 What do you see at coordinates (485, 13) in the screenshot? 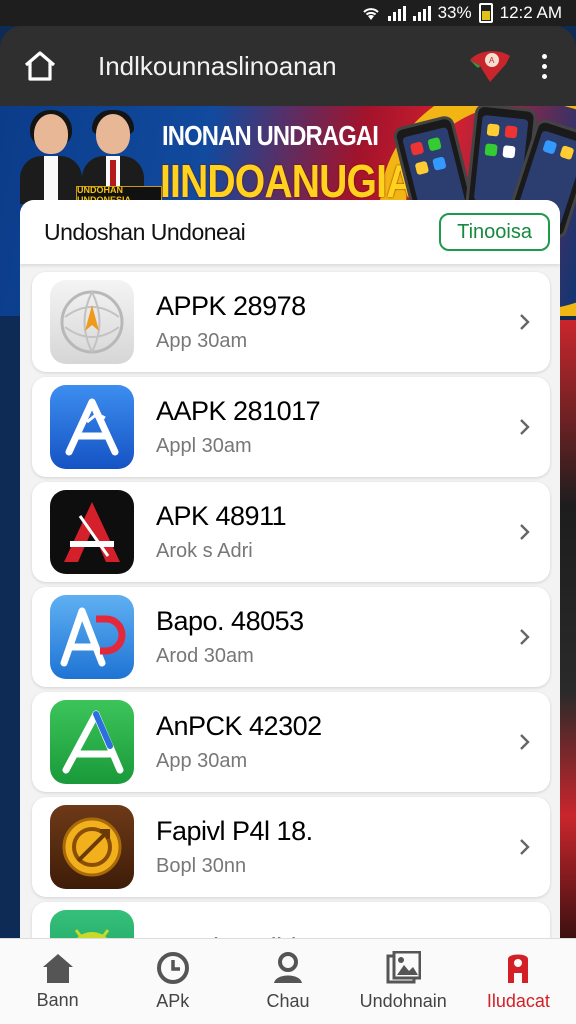
I see `battery-icon` at bounding box center [485, 13].